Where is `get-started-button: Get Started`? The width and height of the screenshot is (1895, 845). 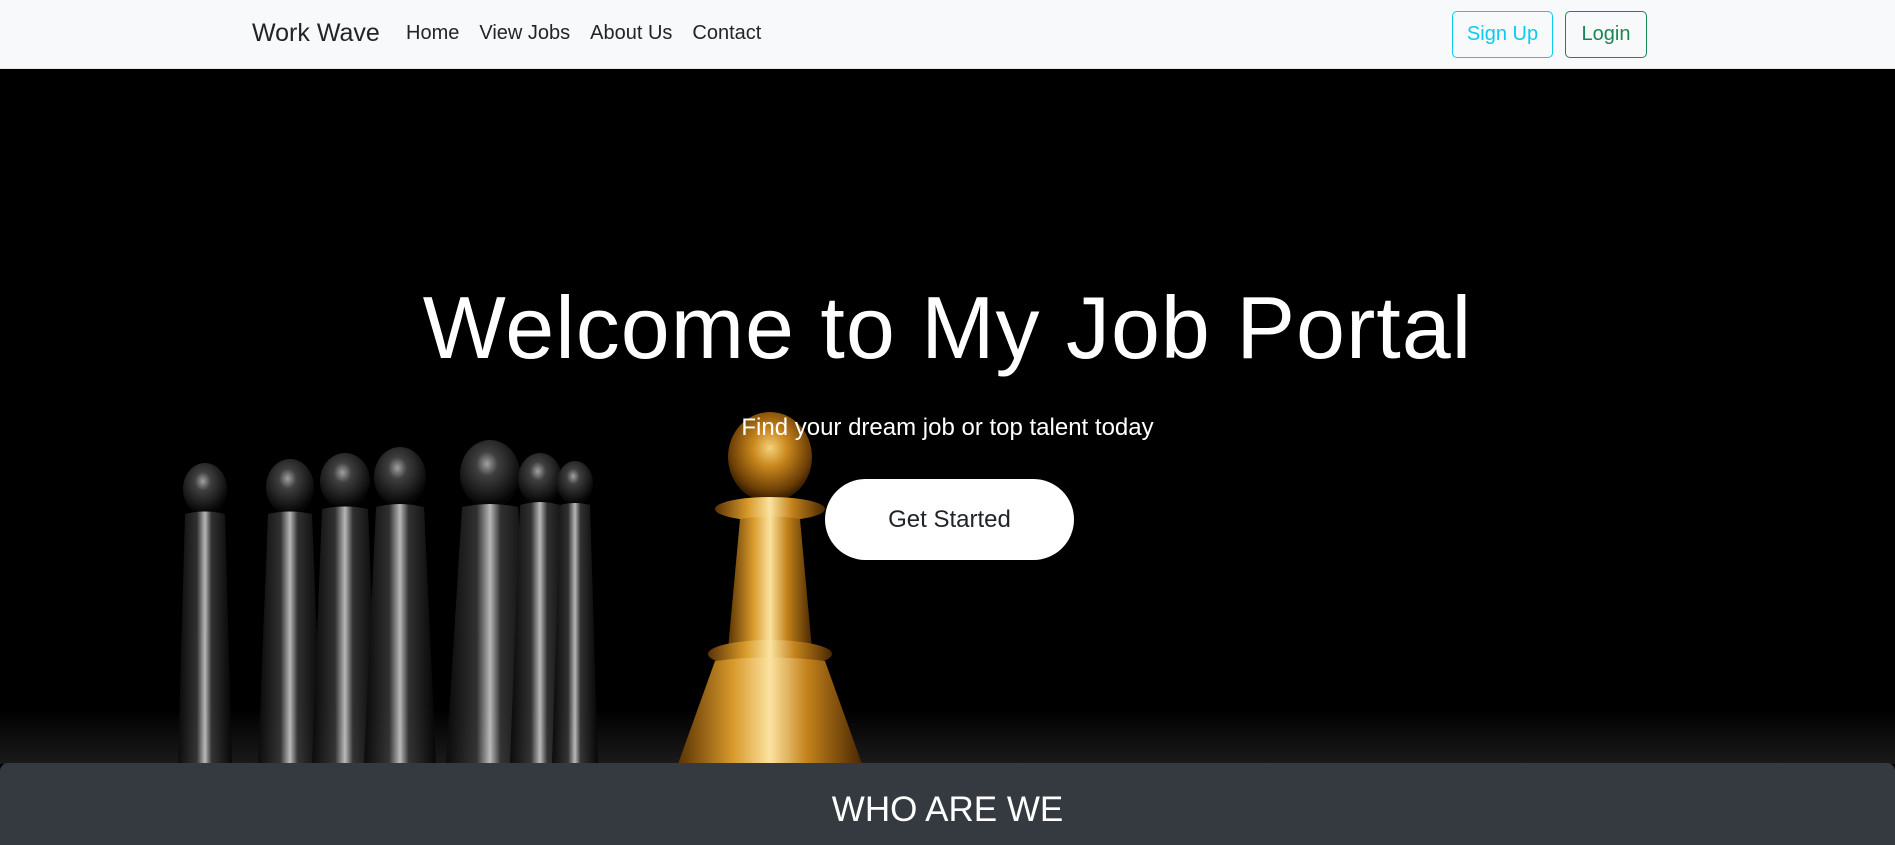 get-started-button: Get Started is located at coordinates (949, 519).